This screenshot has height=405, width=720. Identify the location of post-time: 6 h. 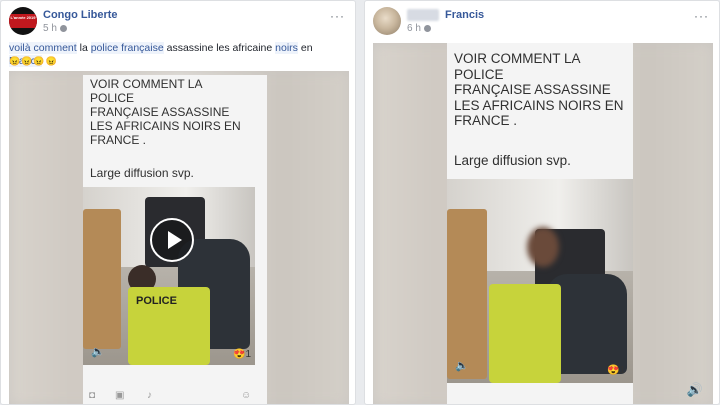
(419, 28).